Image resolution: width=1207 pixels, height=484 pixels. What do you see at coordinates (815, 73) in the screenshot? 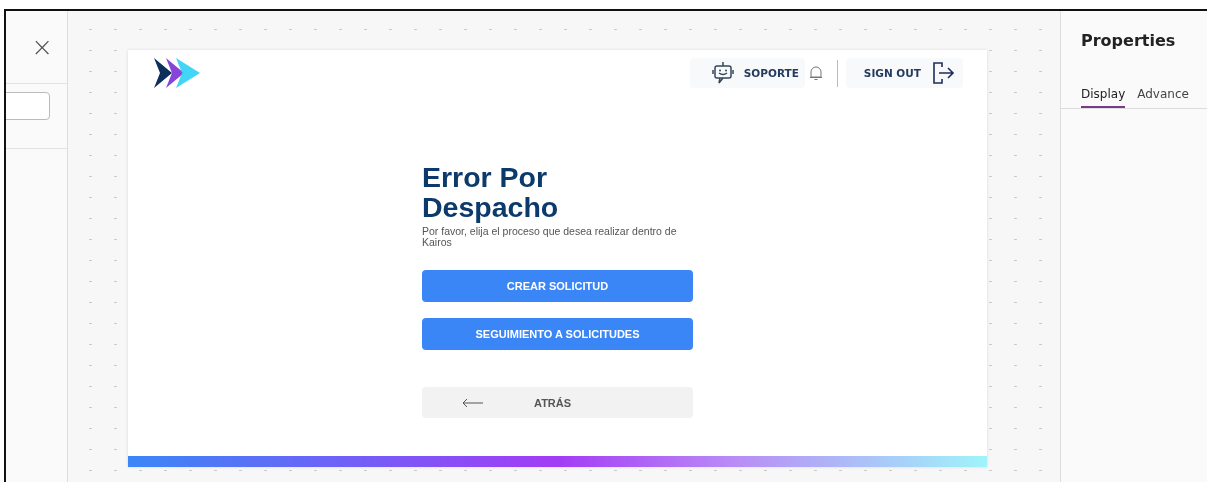
I see `bell-icon` at bounding box center [815, 73].